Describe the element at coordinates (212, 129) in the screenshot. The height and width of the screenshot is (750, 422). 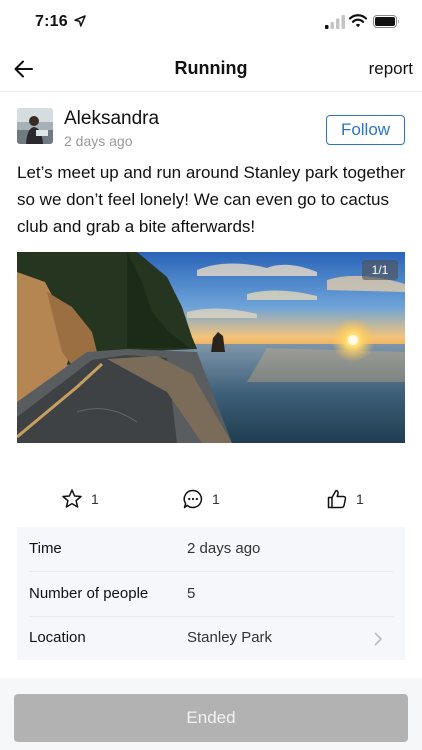
I see `post-author-row: Aleksandra 2 days ago Follow` at that location.